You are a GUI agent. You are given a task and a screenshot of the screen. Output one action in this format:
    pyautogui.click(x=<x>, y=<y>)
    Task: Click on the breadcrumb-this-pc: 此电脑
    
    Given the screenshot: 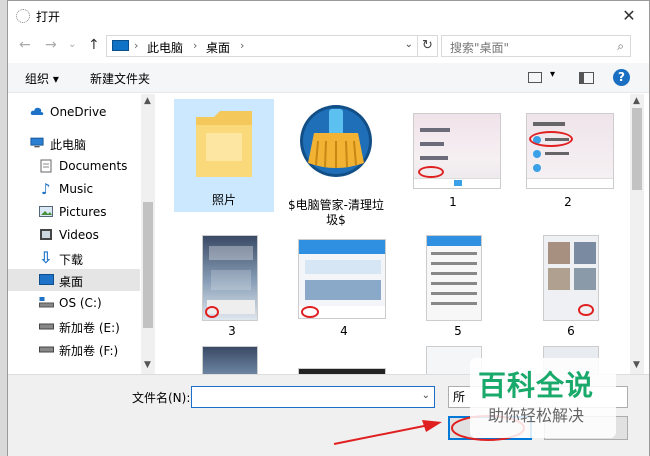 What is the action you would take?
    pyautogui.click(x=165, y=47)
    